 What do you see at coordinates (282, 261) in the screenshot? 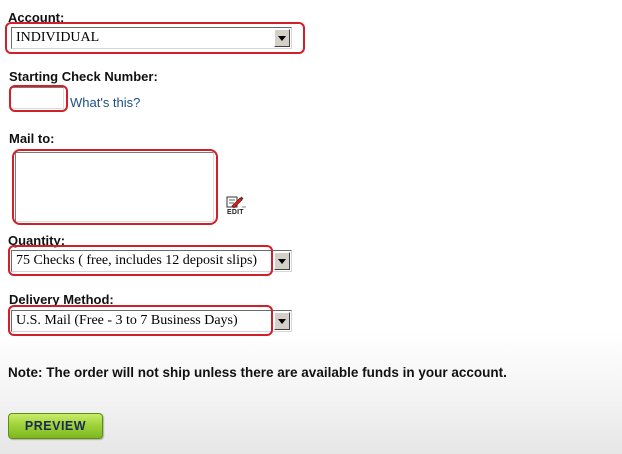
I see `quantity-dropdown-arrow-icon` at bounding box center [282, 261].